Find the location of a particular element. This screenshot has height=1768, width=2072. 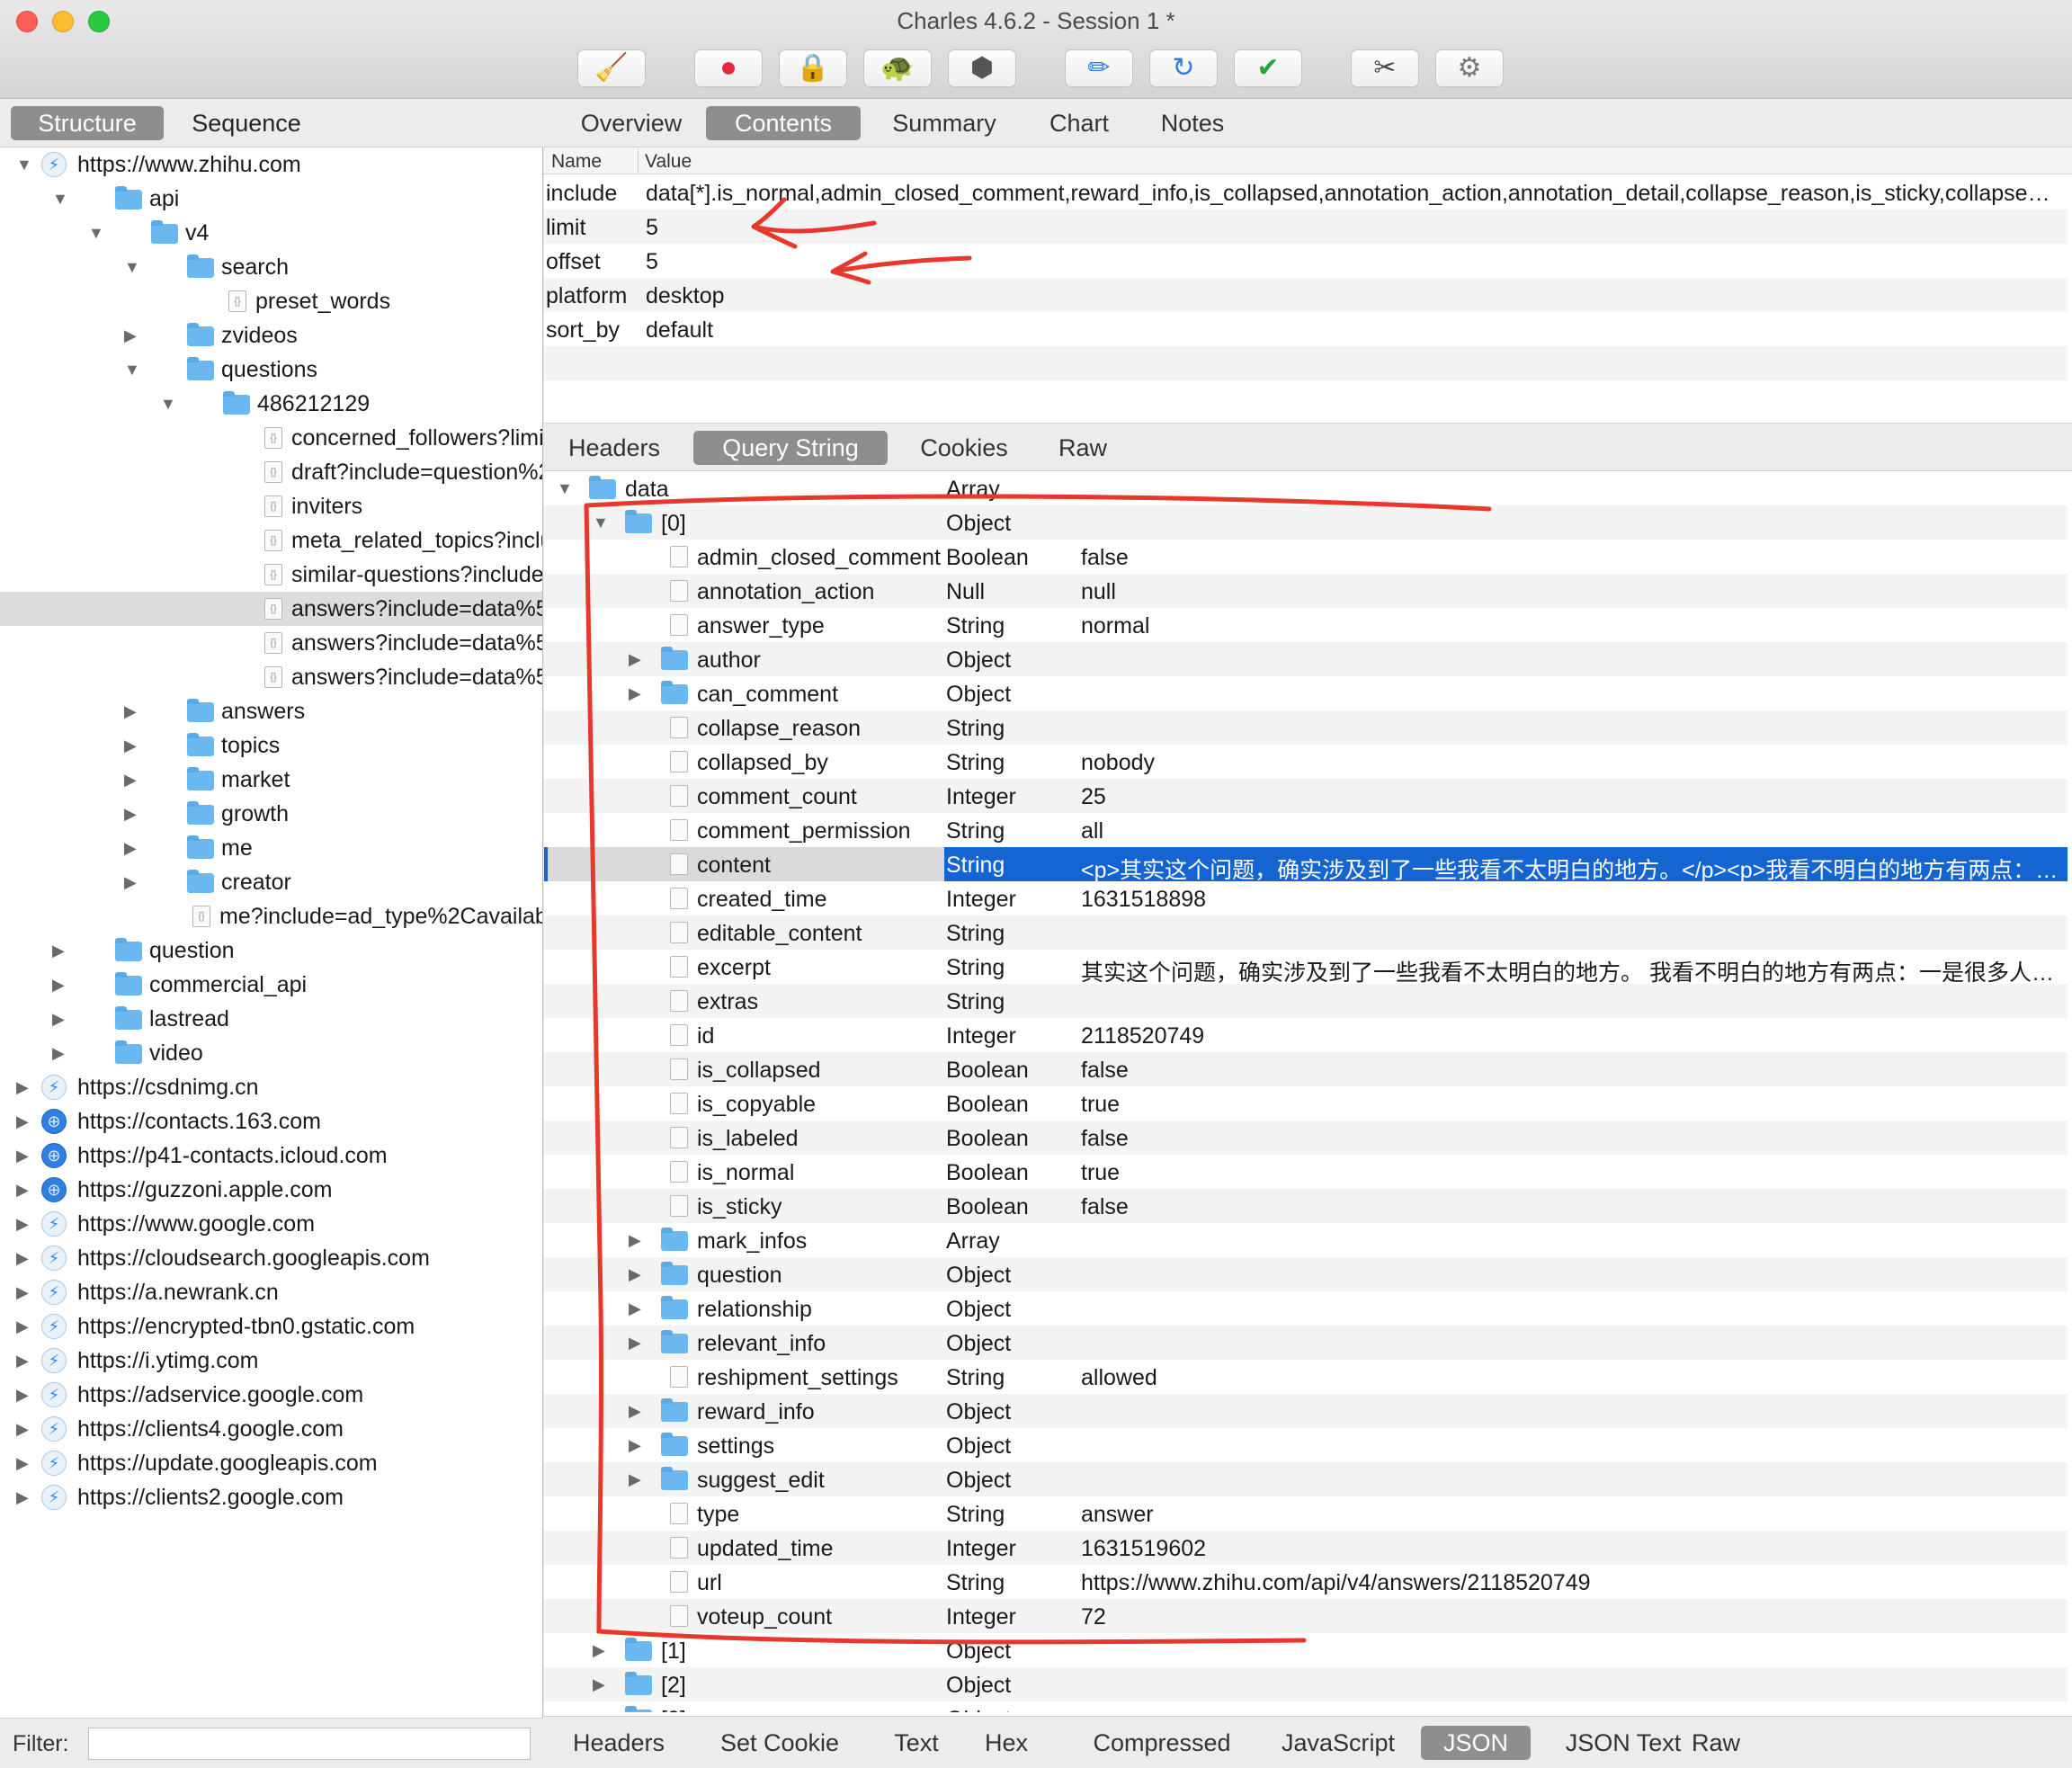

tree-item: ▶ question is located at coordinates (271, 950).